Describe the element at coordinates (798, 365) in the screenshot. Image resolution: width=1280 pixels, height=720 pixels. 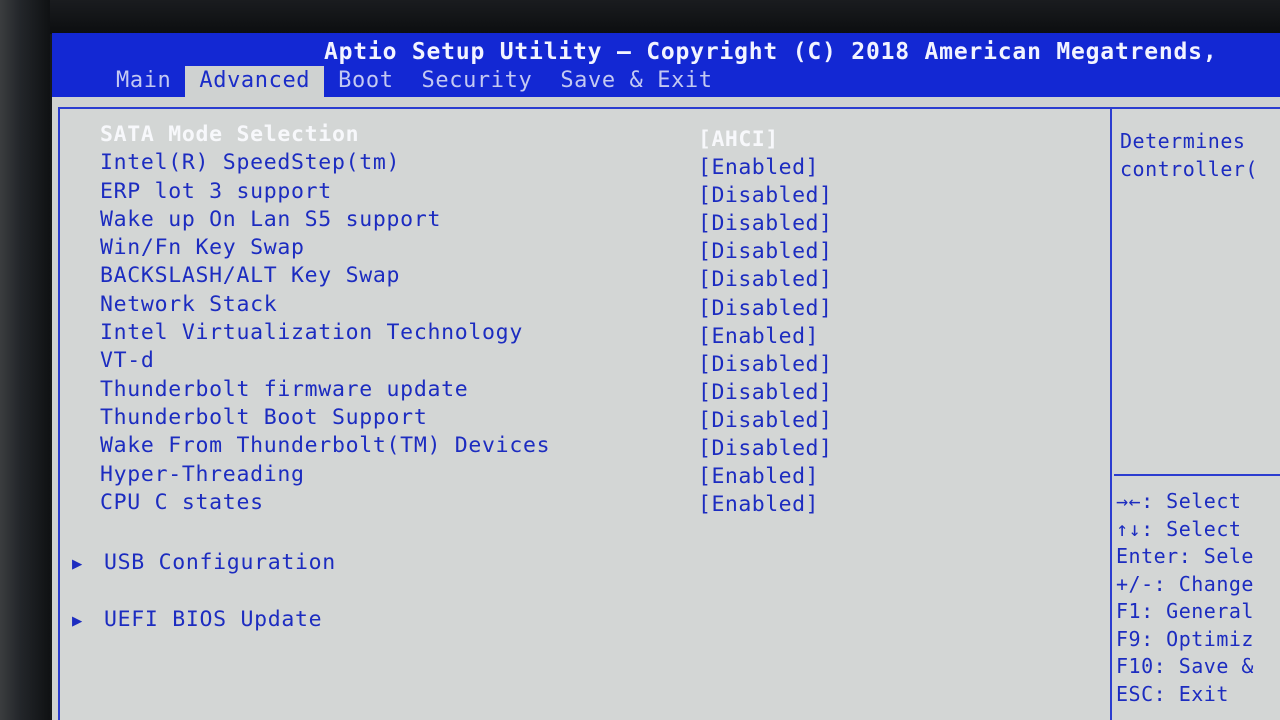
I see `value-vt-d: [Disabled]` at that location.